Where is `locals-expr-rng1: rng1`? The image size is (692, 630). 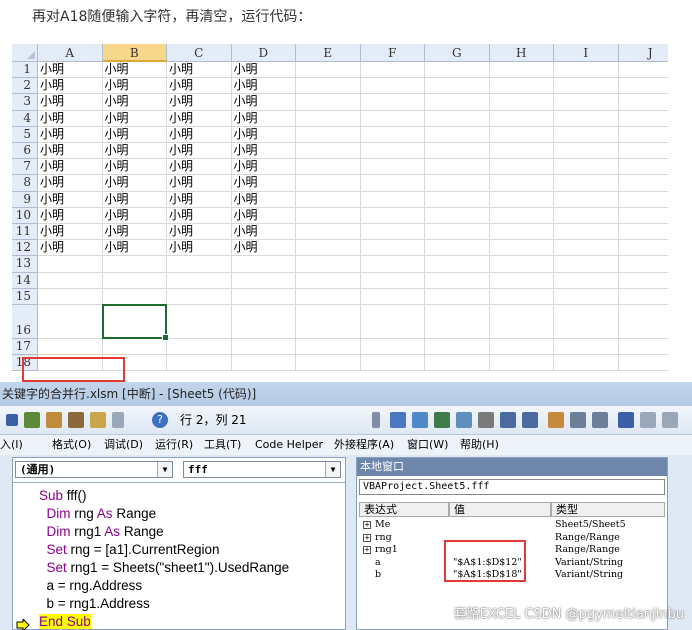 locals-expr-rng1: rng1 is located at coordinates (386, 550).